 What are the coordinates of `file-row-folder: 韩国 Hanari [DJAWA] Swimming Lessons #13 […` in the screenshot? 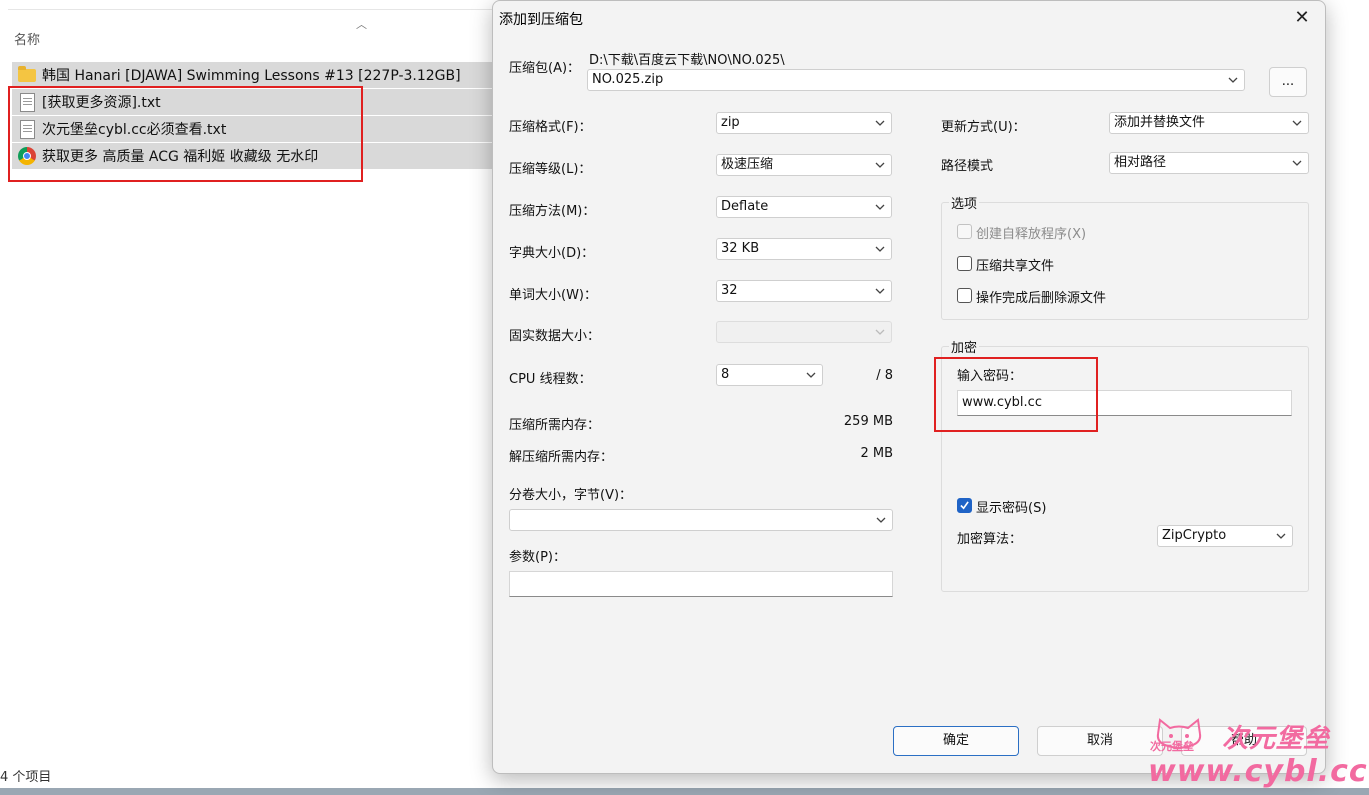 It's located at (252, 75).